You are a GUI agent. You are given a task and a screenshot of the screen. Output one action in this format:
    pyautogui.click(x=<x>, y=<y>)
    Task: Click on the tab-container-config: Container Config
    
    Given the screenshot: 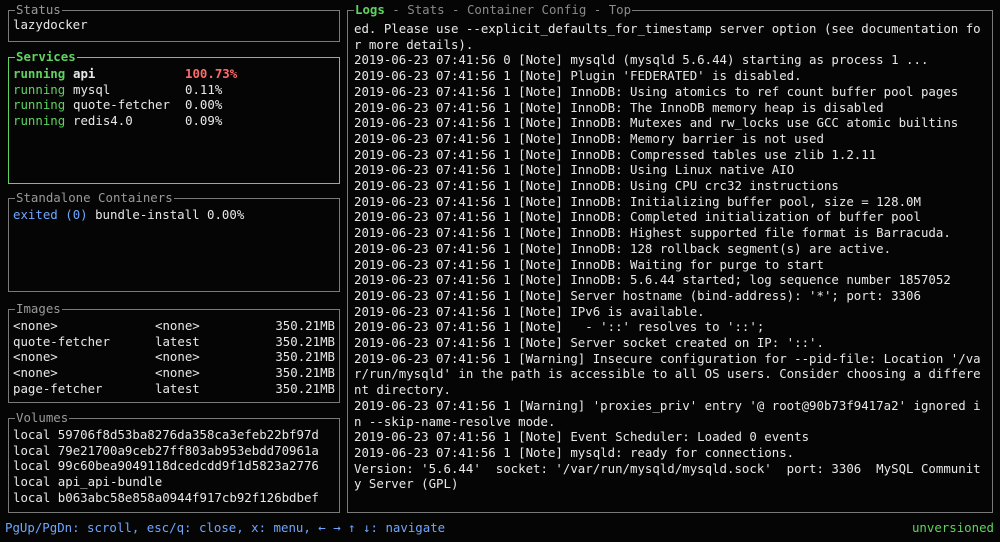 What is the action you would take?
    pyautogui.click(x=526, y=9)
    